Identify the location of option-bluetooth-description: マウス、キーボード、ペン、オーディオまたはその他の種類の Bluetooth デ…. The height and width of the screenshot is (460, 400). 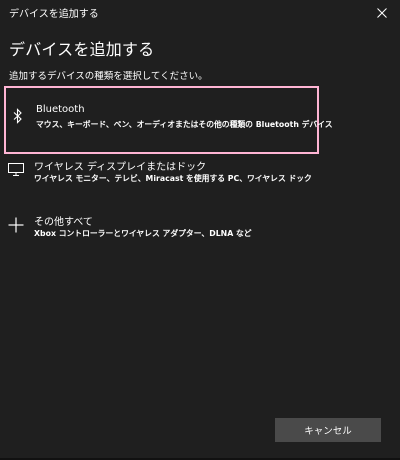
(184, 124).